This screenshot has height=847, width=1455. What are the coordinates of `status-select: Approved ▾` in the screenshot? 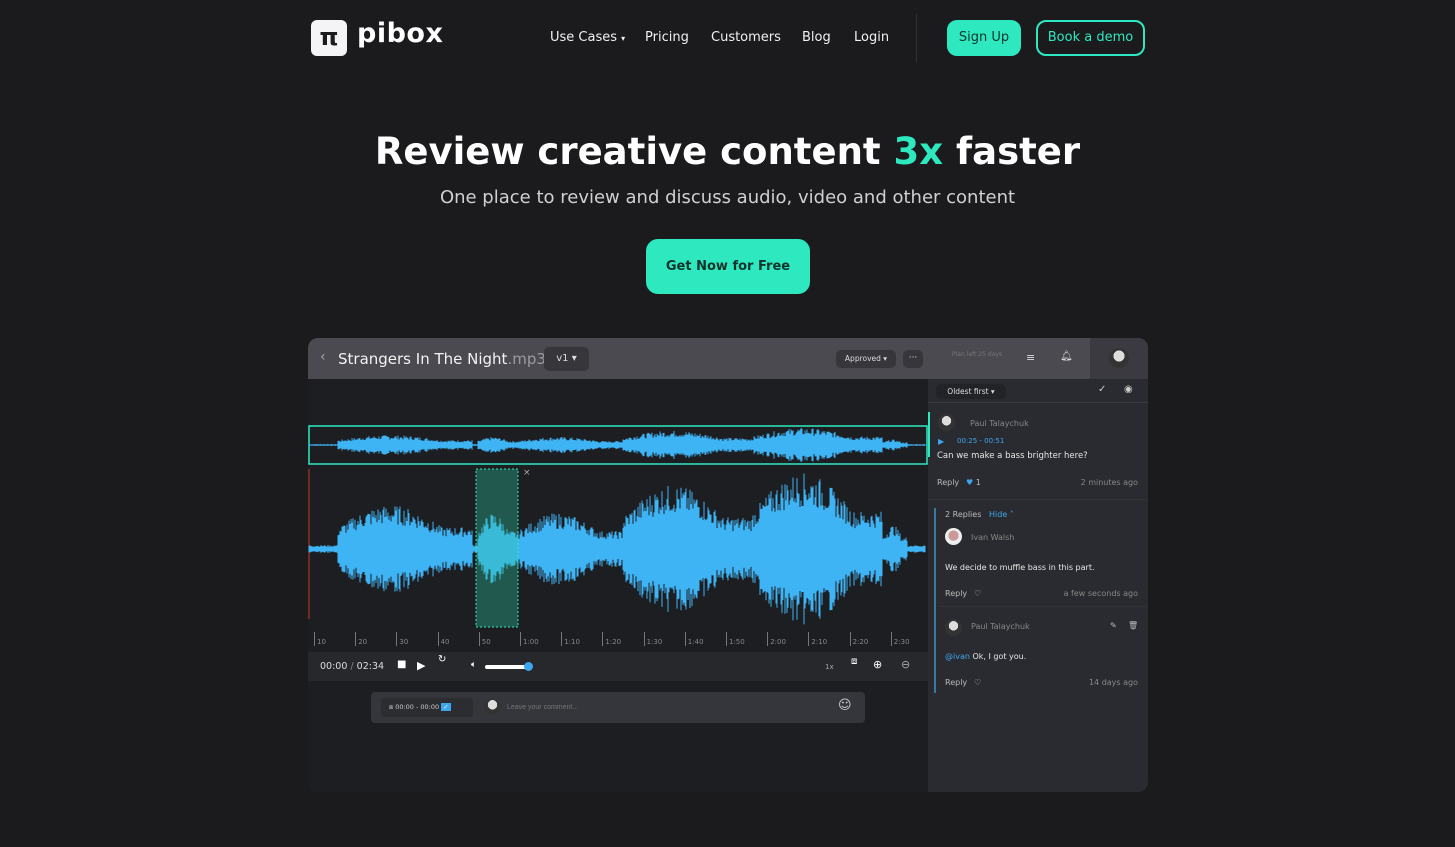 It's located at (866, 359).